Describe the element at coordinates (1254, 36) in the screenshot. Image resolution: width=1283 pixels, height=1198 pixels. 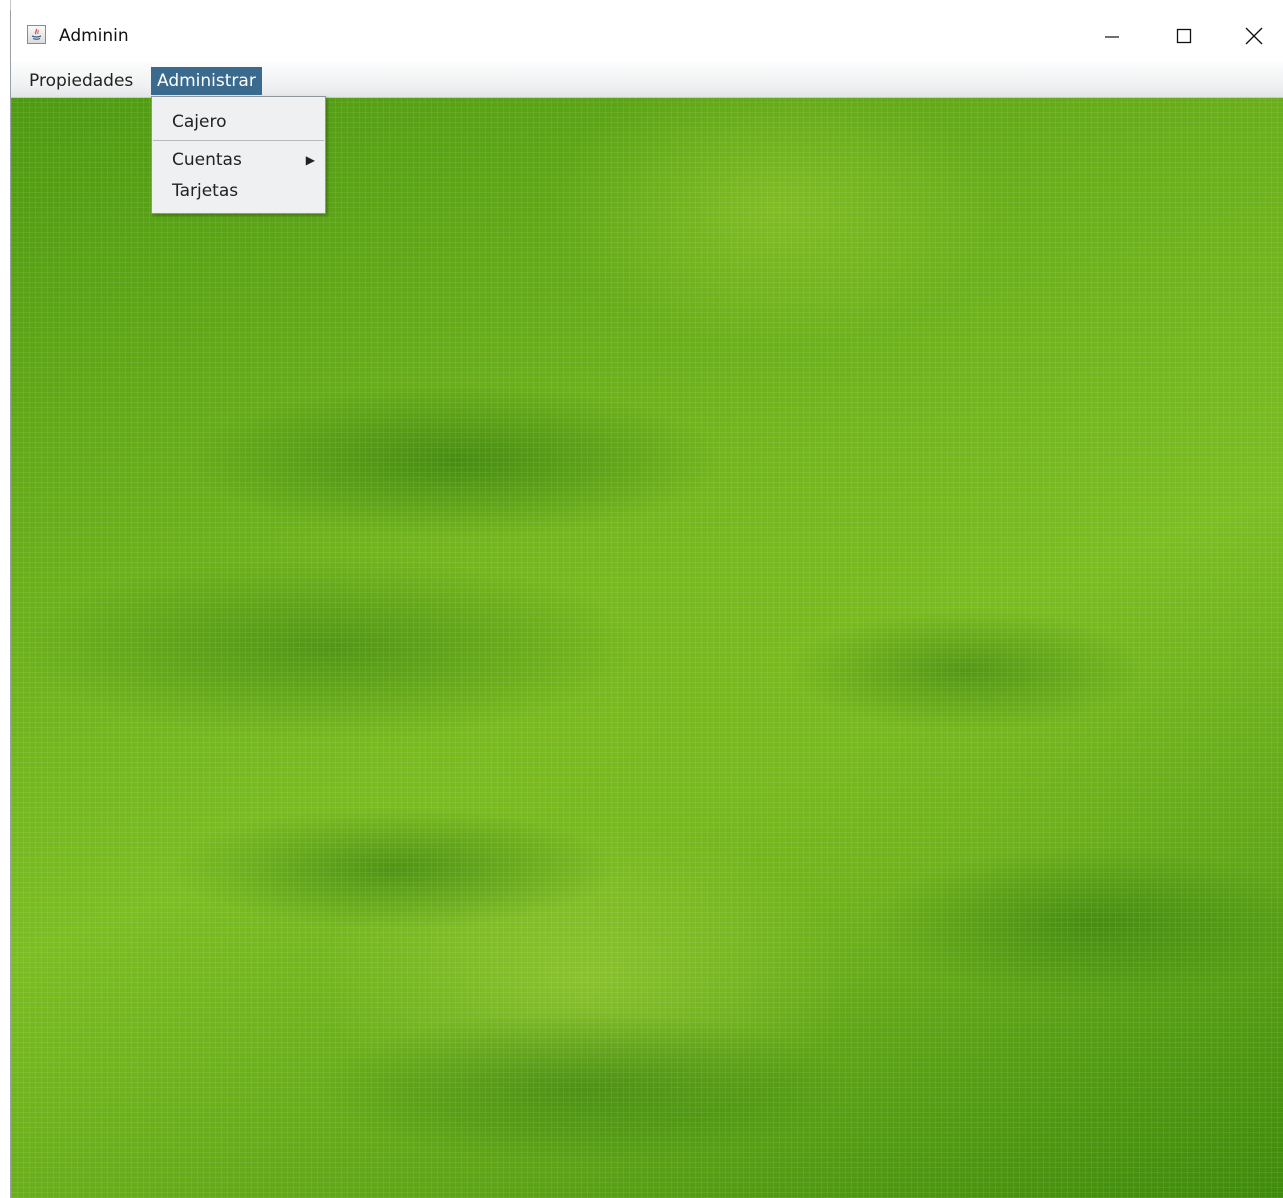
I see `close-icon` at that location.